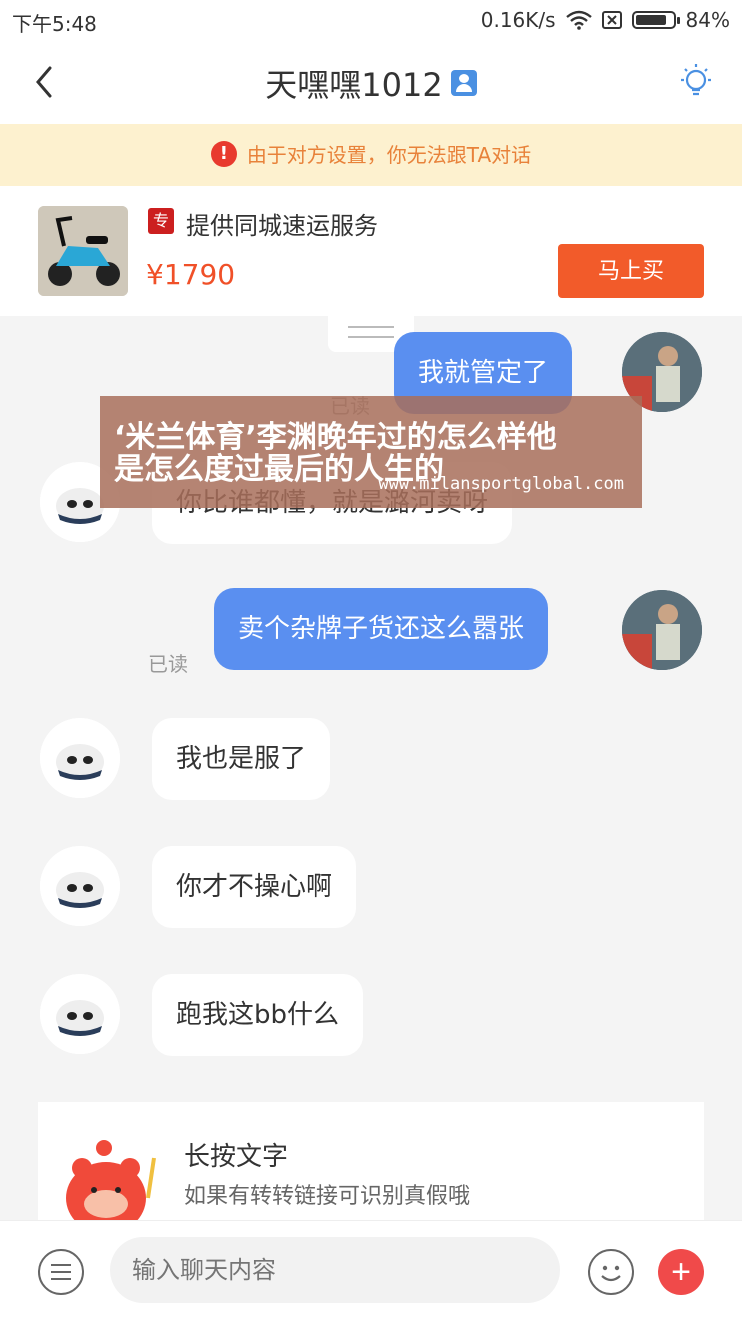 The height and width of the screenshot is (1319, 742). I want to click on mascot-bear-icon, so click(111, 1186).